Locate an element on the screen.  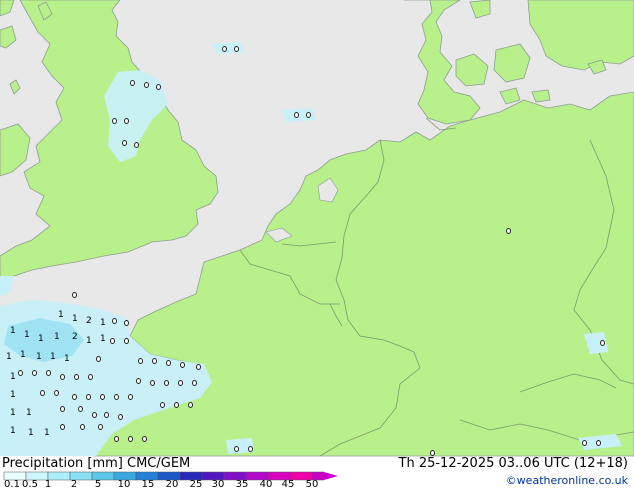
legend-overflow-arrow is located at coordinates (331, 476).